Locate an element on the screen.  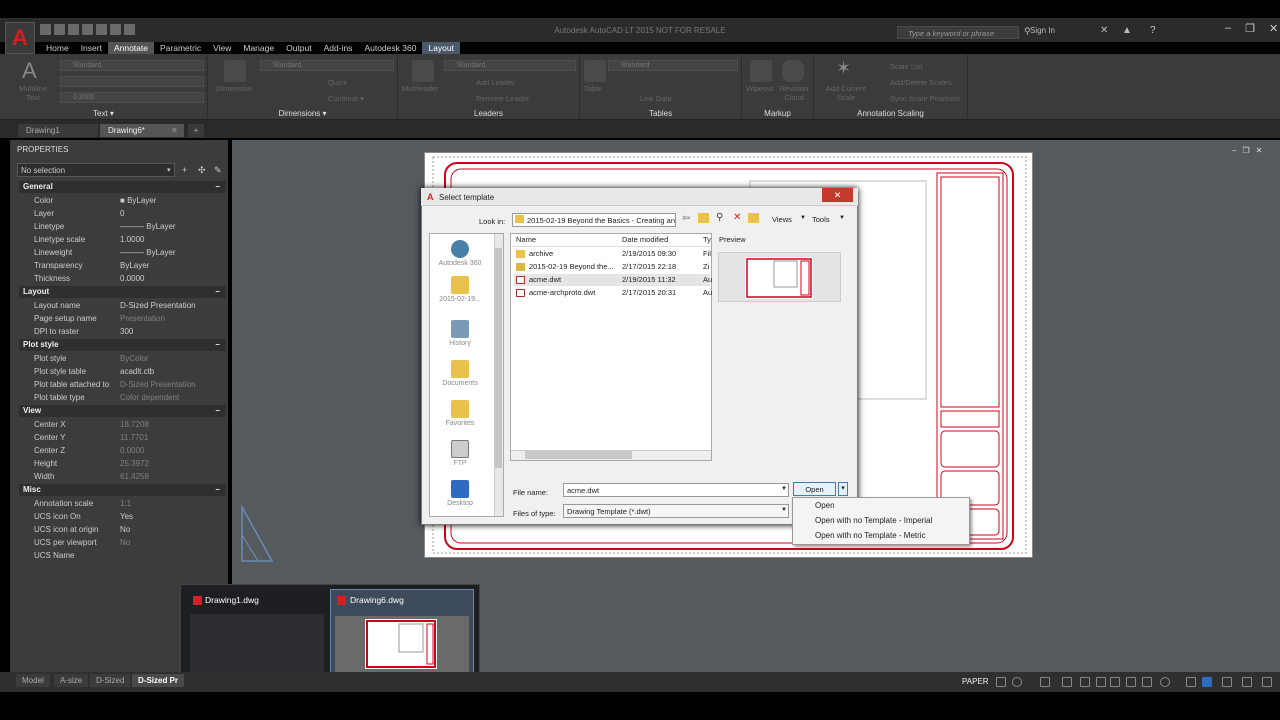
toggle-pickadd-icon: + is located at coordinates (184, 170).